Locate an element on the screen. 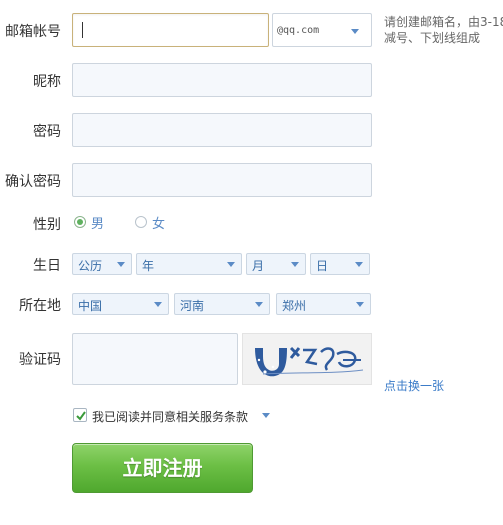  captcha-label: 验证码 is located at coordinates (40, 360).